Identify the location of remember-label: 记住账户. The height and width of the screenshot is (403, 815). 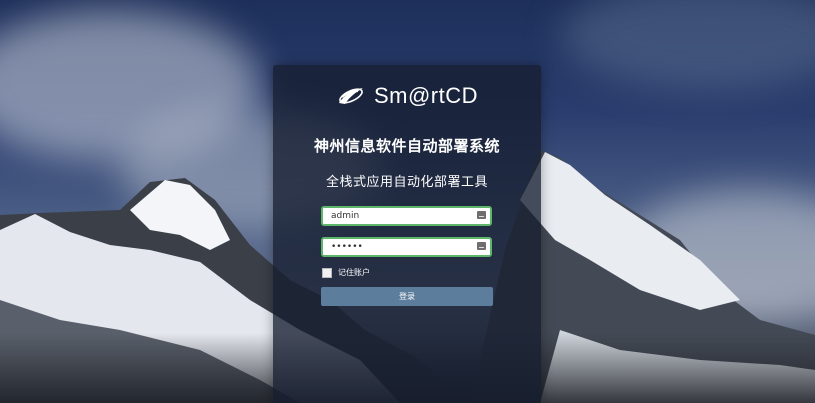
(354, 272).